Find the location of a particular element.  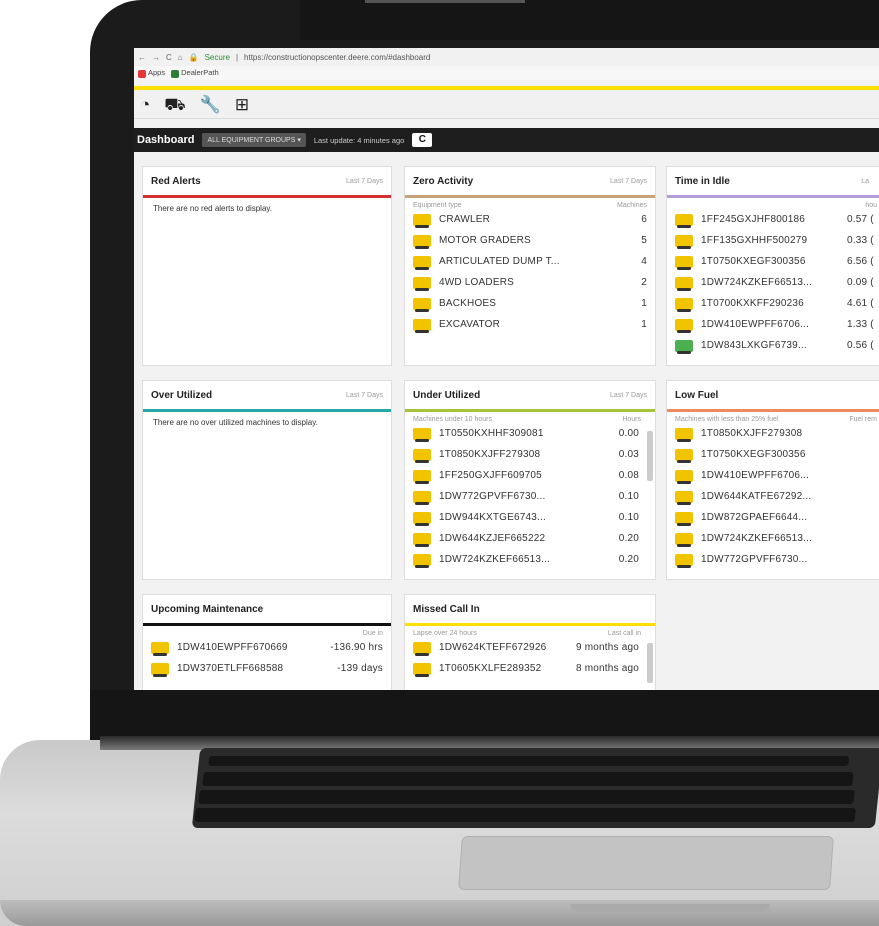

column-header: Lapse over 24 hours is located at coordinates (445, 633).